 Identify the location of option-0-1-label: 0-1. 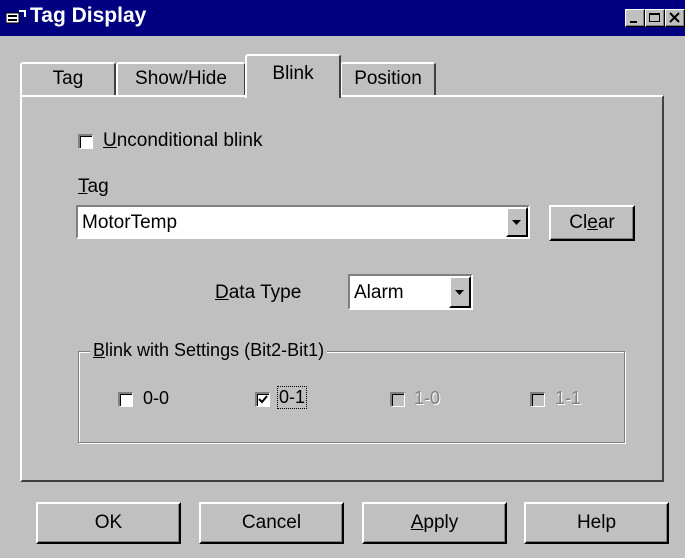
(292, 397).